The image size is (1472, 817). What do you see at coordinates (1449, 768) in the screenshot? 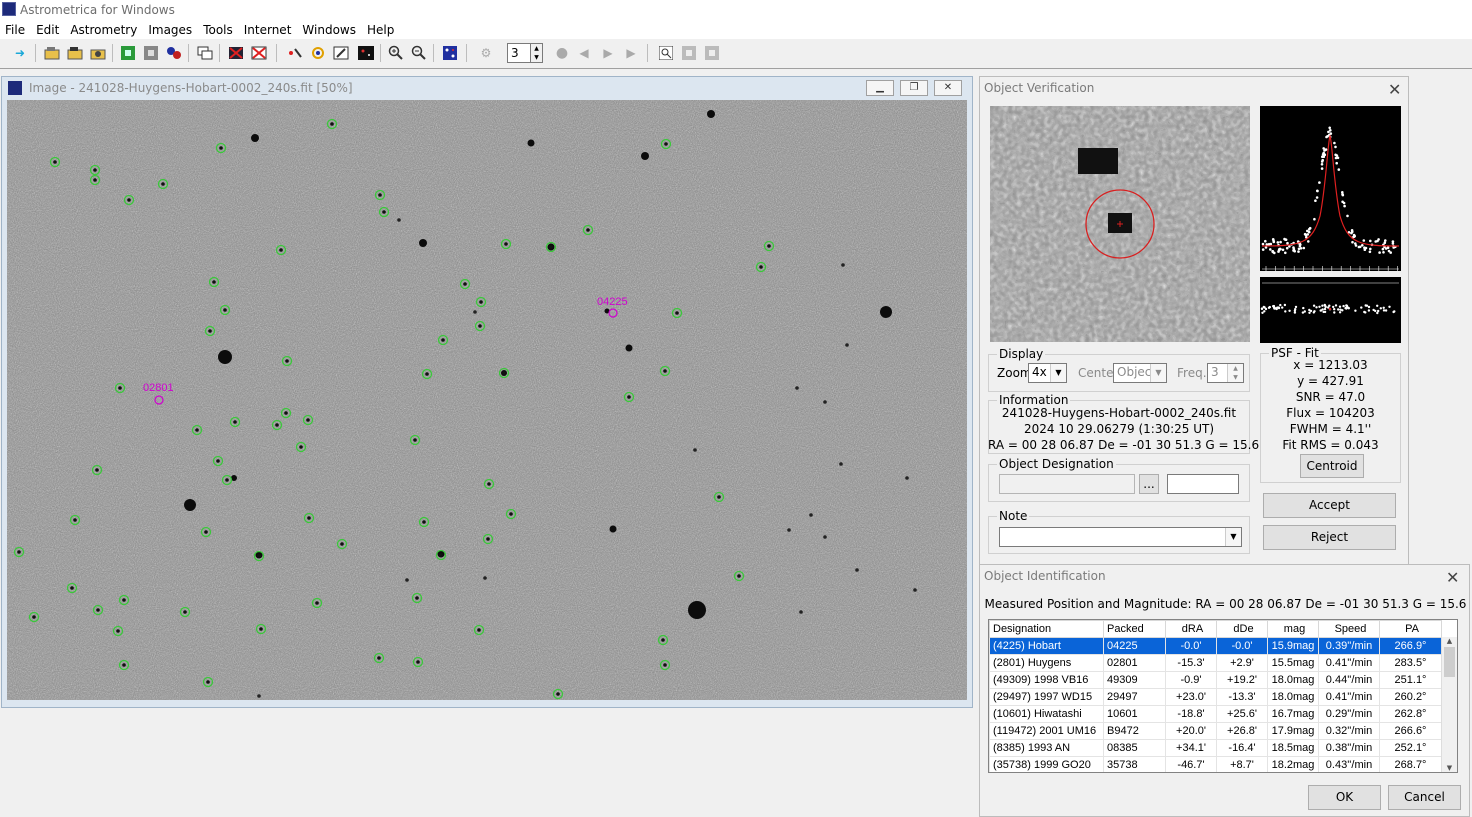
I see `scroll-down-icon: ▼` at bounding box center [1449, 768].